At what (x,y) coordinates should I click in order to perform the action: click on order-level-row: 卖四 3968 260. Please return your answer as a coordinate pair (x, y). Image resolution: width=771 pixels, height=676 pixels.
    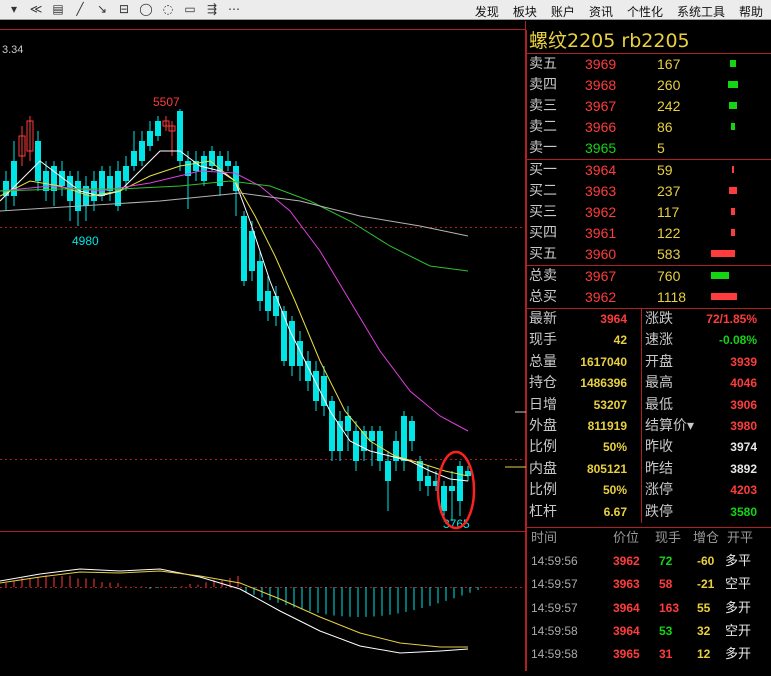
    Looking at the image, I should click on (649, 85).